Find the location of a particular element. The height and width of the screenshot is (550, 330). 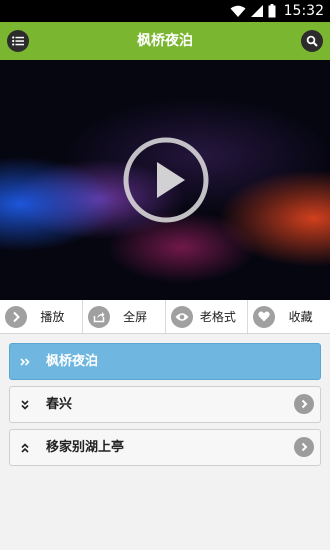

action-bar: 播放 全屏 老格式 收藏 is located at coordinates (165, 317).